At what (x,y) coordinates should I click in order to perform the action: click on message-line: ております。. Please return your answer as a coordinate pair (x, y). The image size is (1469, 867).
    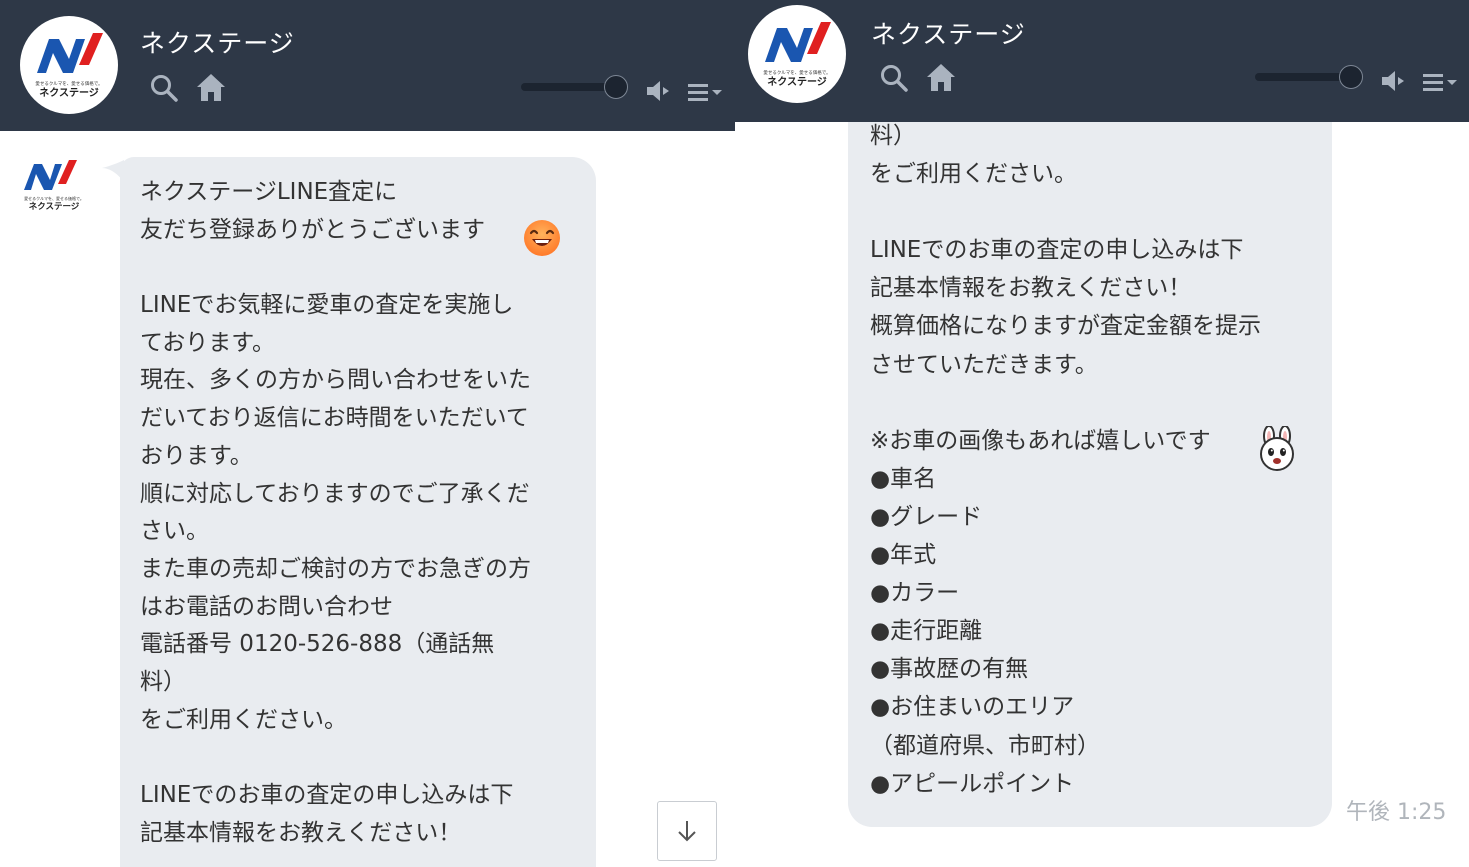
    Looking at the image, I should click on (208, 342).